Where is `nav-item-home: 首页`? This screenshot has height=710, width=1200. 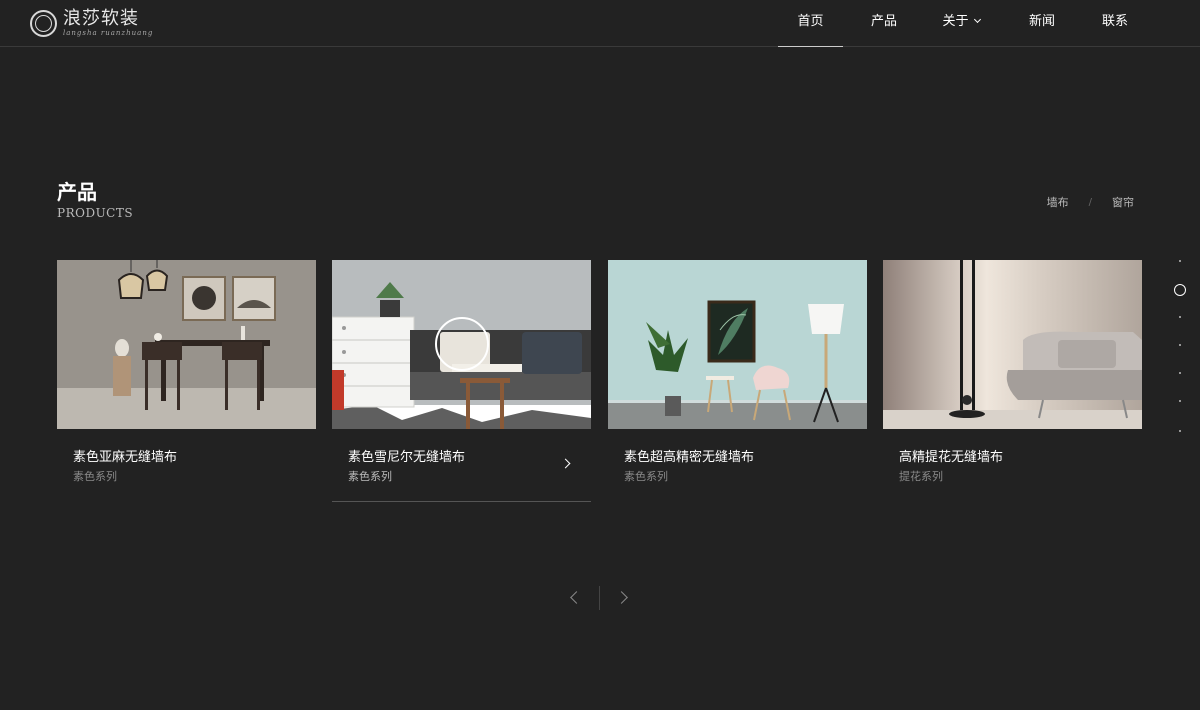 nav-item-home: 首页 is located at coordinates (810, 23).